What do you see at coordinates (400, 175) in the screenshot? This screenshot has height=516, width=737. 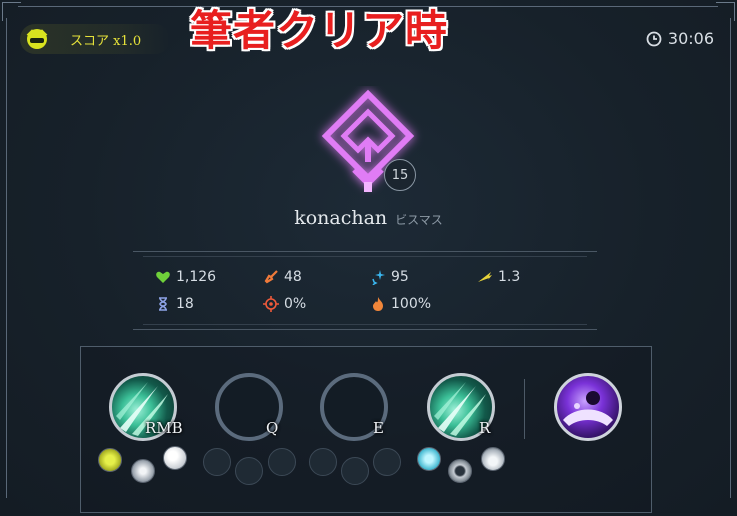 I see `player-level-badge: 15` at bounding box center [400, 175].